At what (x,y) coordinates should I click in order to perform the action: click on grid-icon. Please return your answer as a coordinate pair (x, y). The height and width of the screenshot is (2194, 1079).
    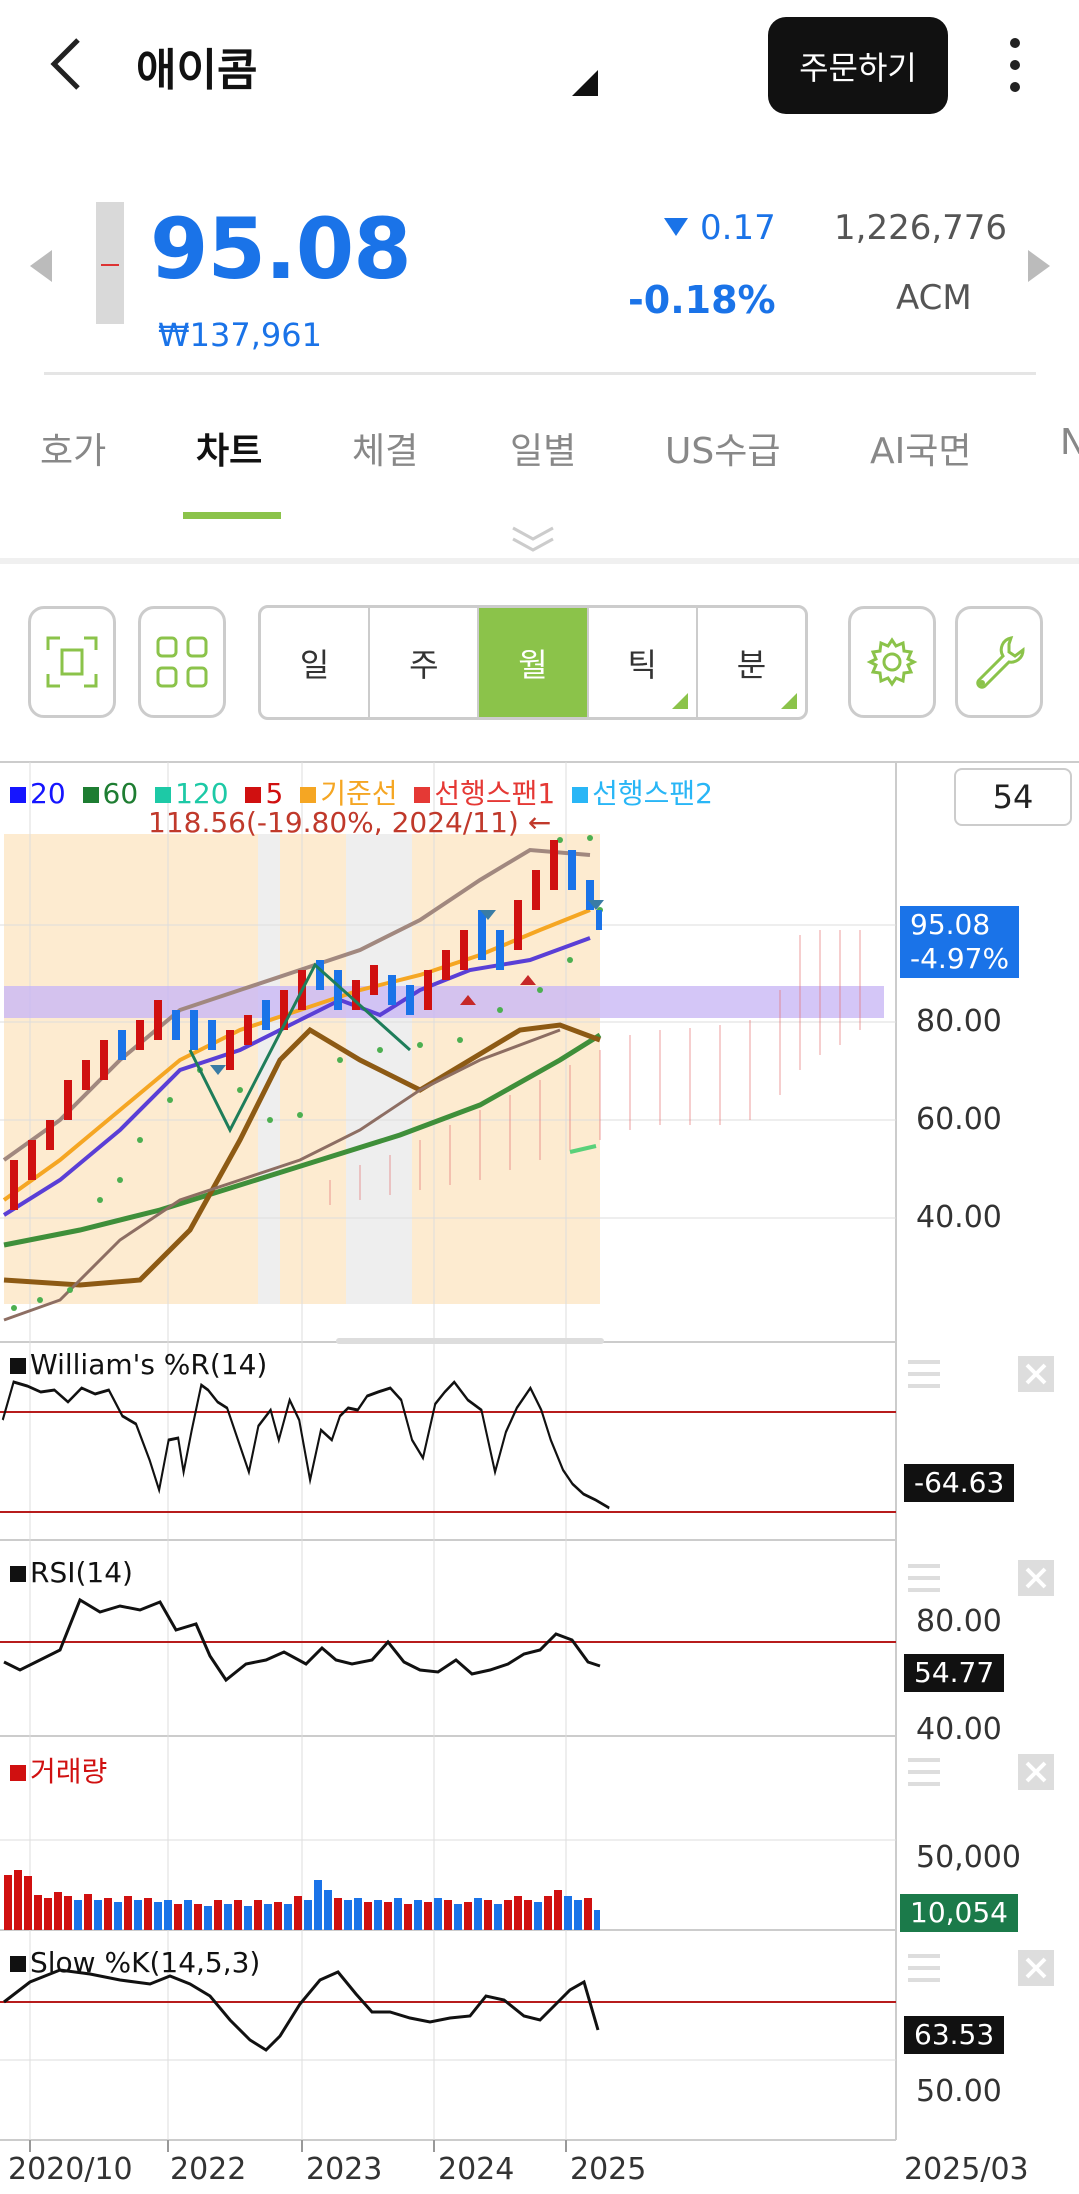
    Looking at the image, I should click on (182, 662).